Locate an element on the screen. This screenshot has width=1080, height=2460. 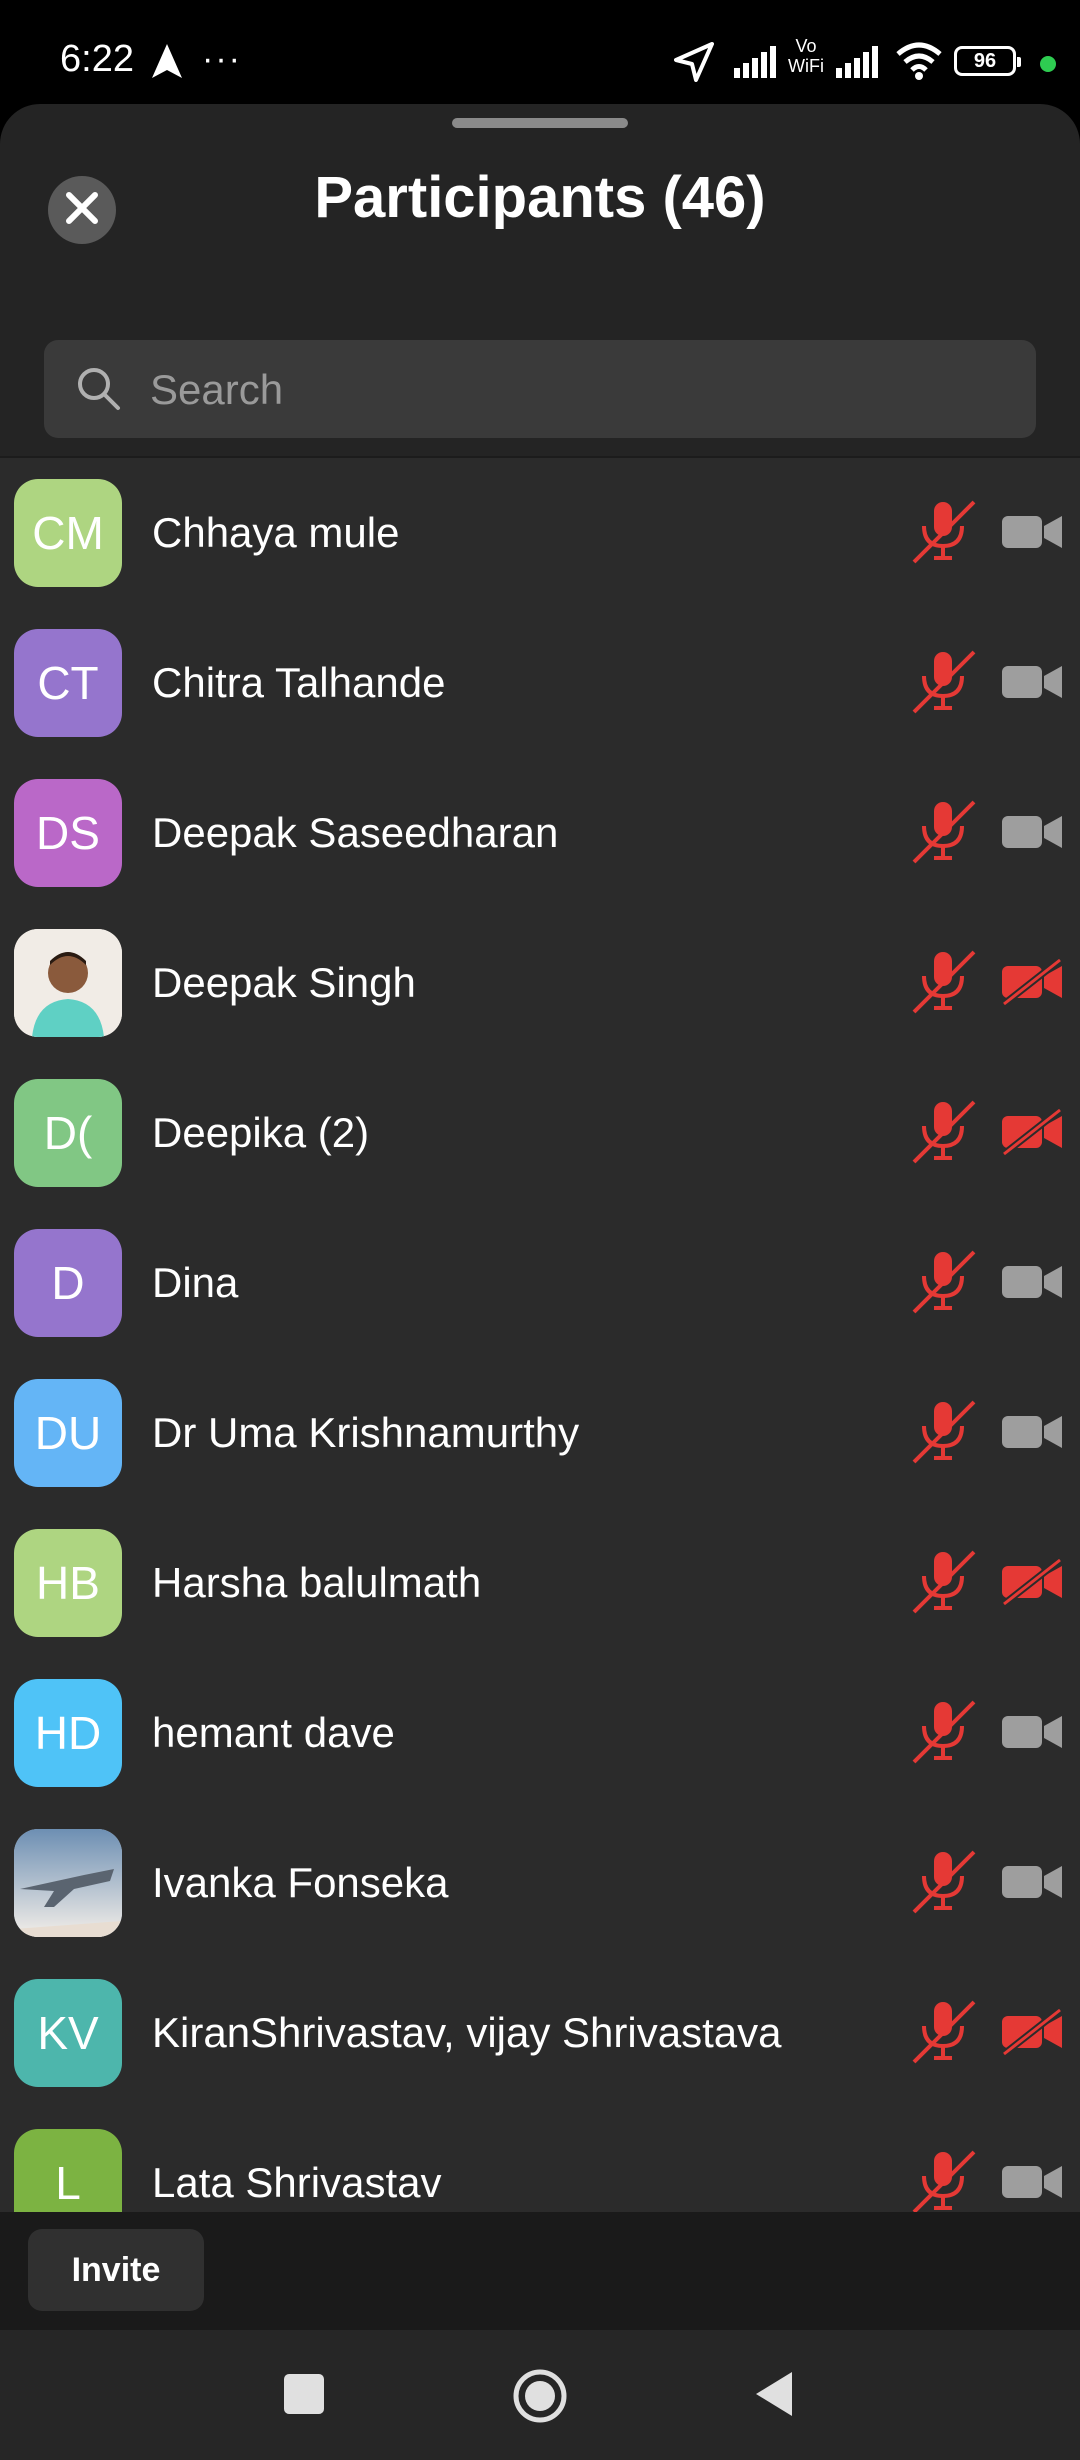
page-title: Participants (46) is located at coordinates (540, 197).